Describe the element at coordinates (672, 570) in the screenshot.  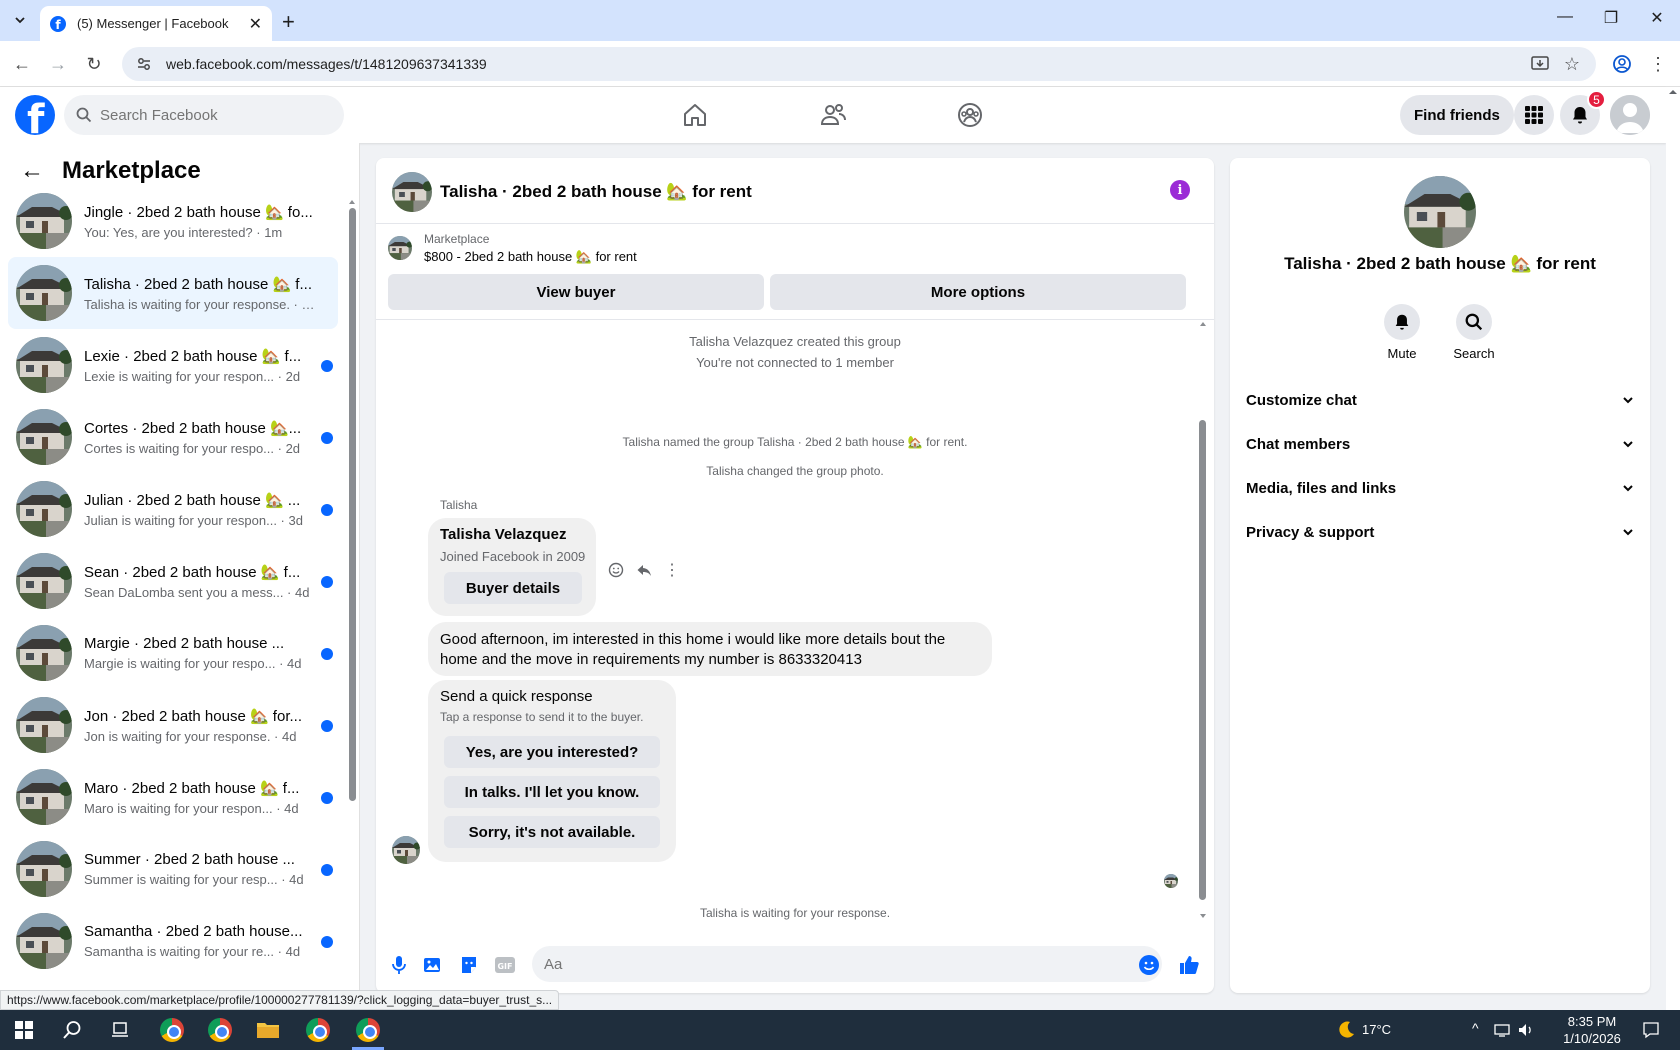
I see `more-actions-icon: ⋮` at that location.